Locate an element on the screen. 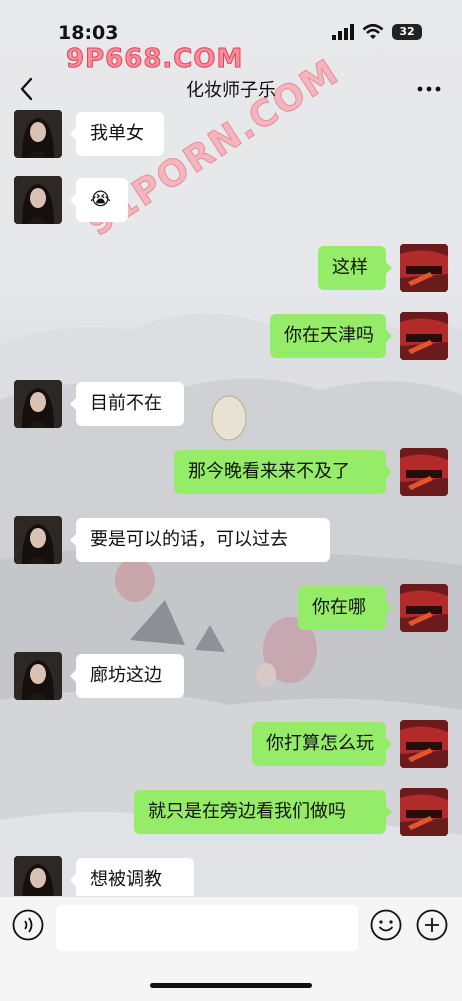  message-input is located at coordinates (207, 928).